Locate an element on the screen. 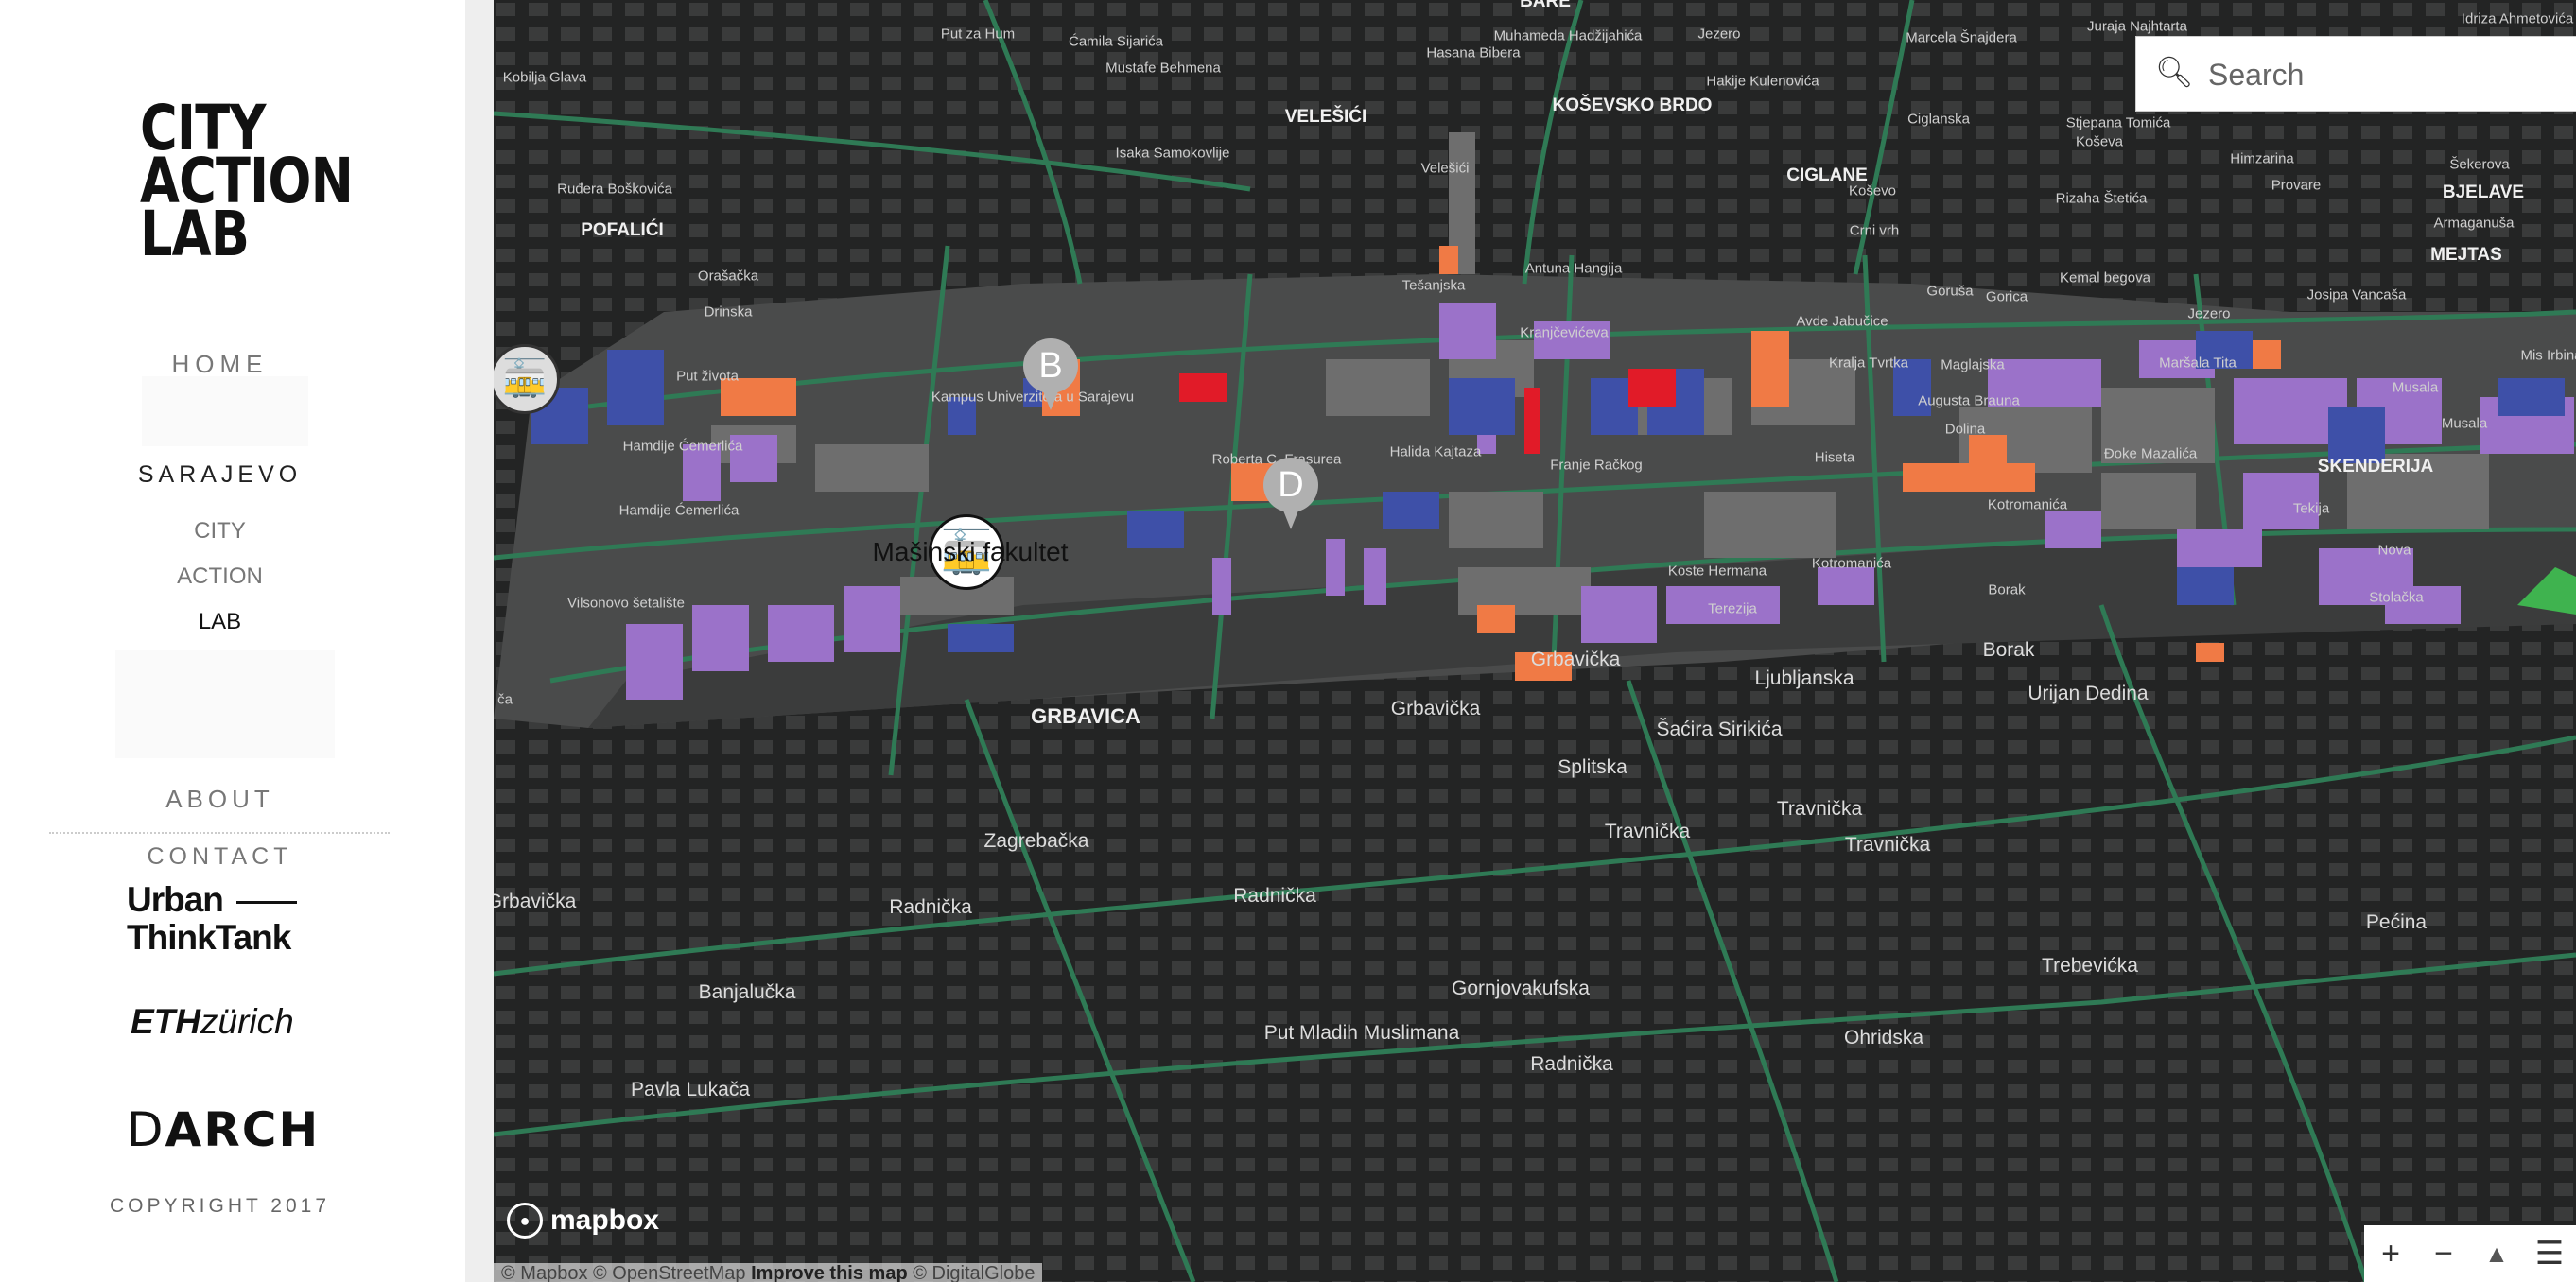  tram-stop-label: Mašinski fakultet is located at coordinates (970, 551).